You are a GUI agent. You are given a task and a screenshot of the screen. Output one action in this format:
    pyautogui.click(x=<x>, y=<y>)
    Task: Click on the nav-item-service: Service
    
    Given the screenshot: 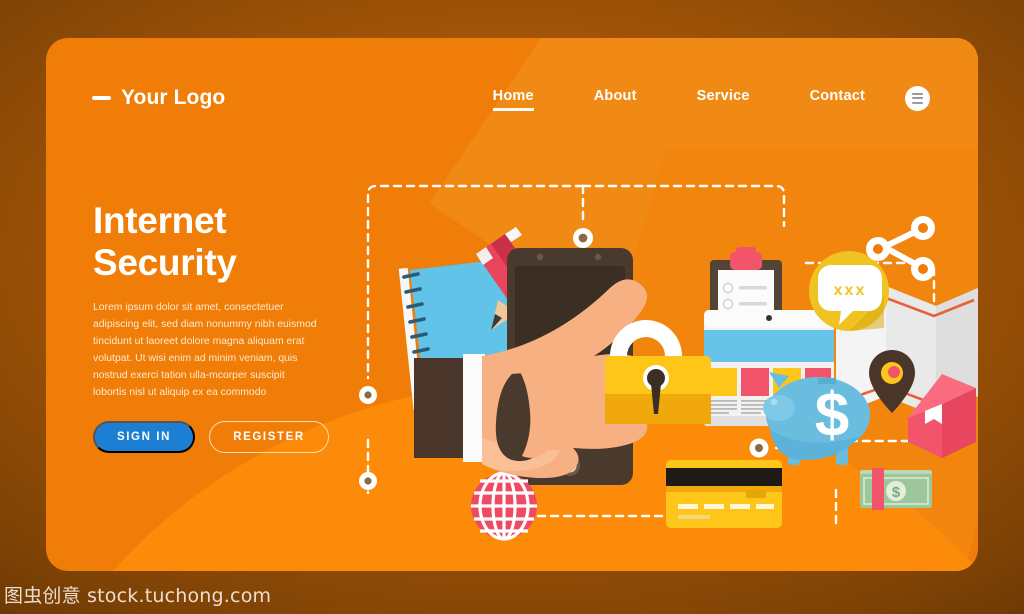 What is the action you would take?
    pyautogui.click(x=723, y=98)
    